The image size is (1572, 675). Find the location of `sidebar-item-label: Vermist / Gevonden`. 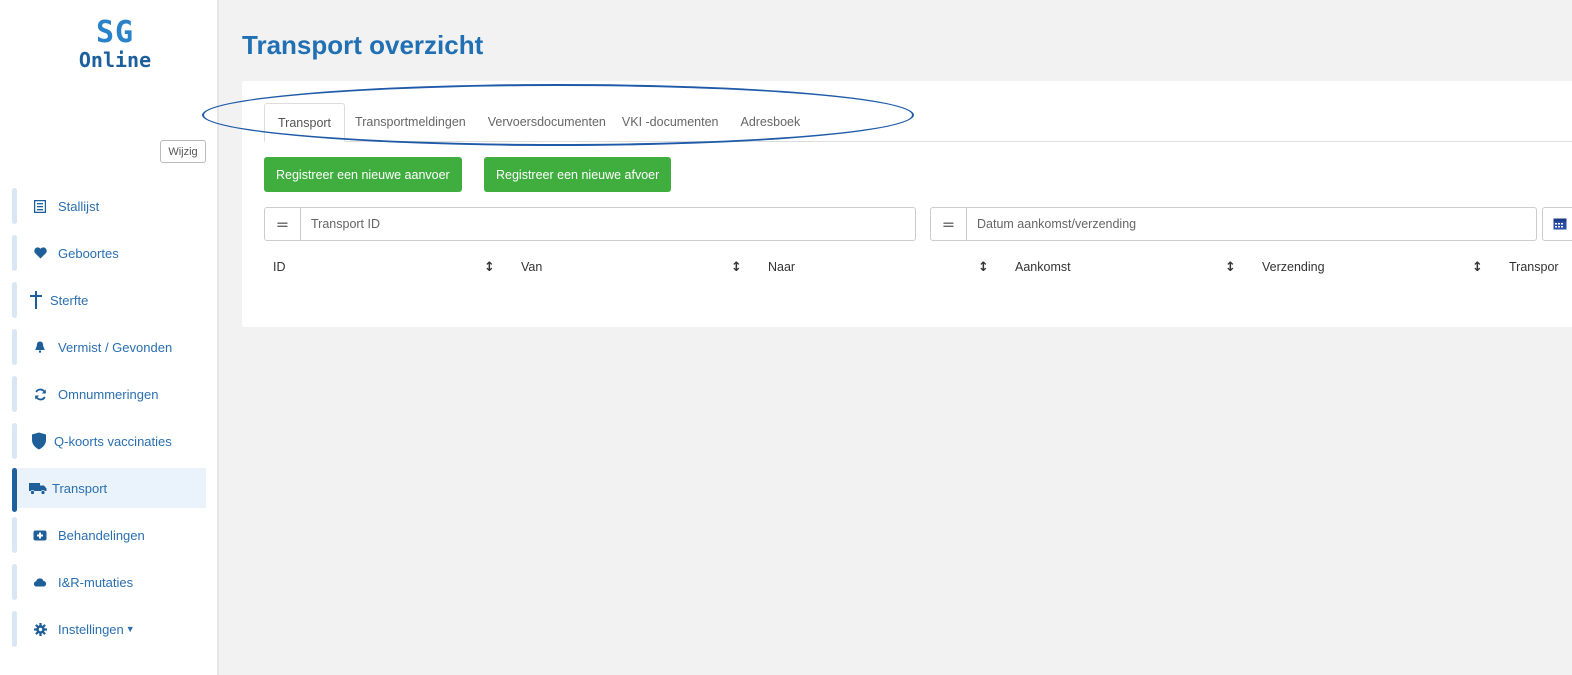

sidebar-item-label: Vermist / Gevonden is located at coordinates (115, 347).